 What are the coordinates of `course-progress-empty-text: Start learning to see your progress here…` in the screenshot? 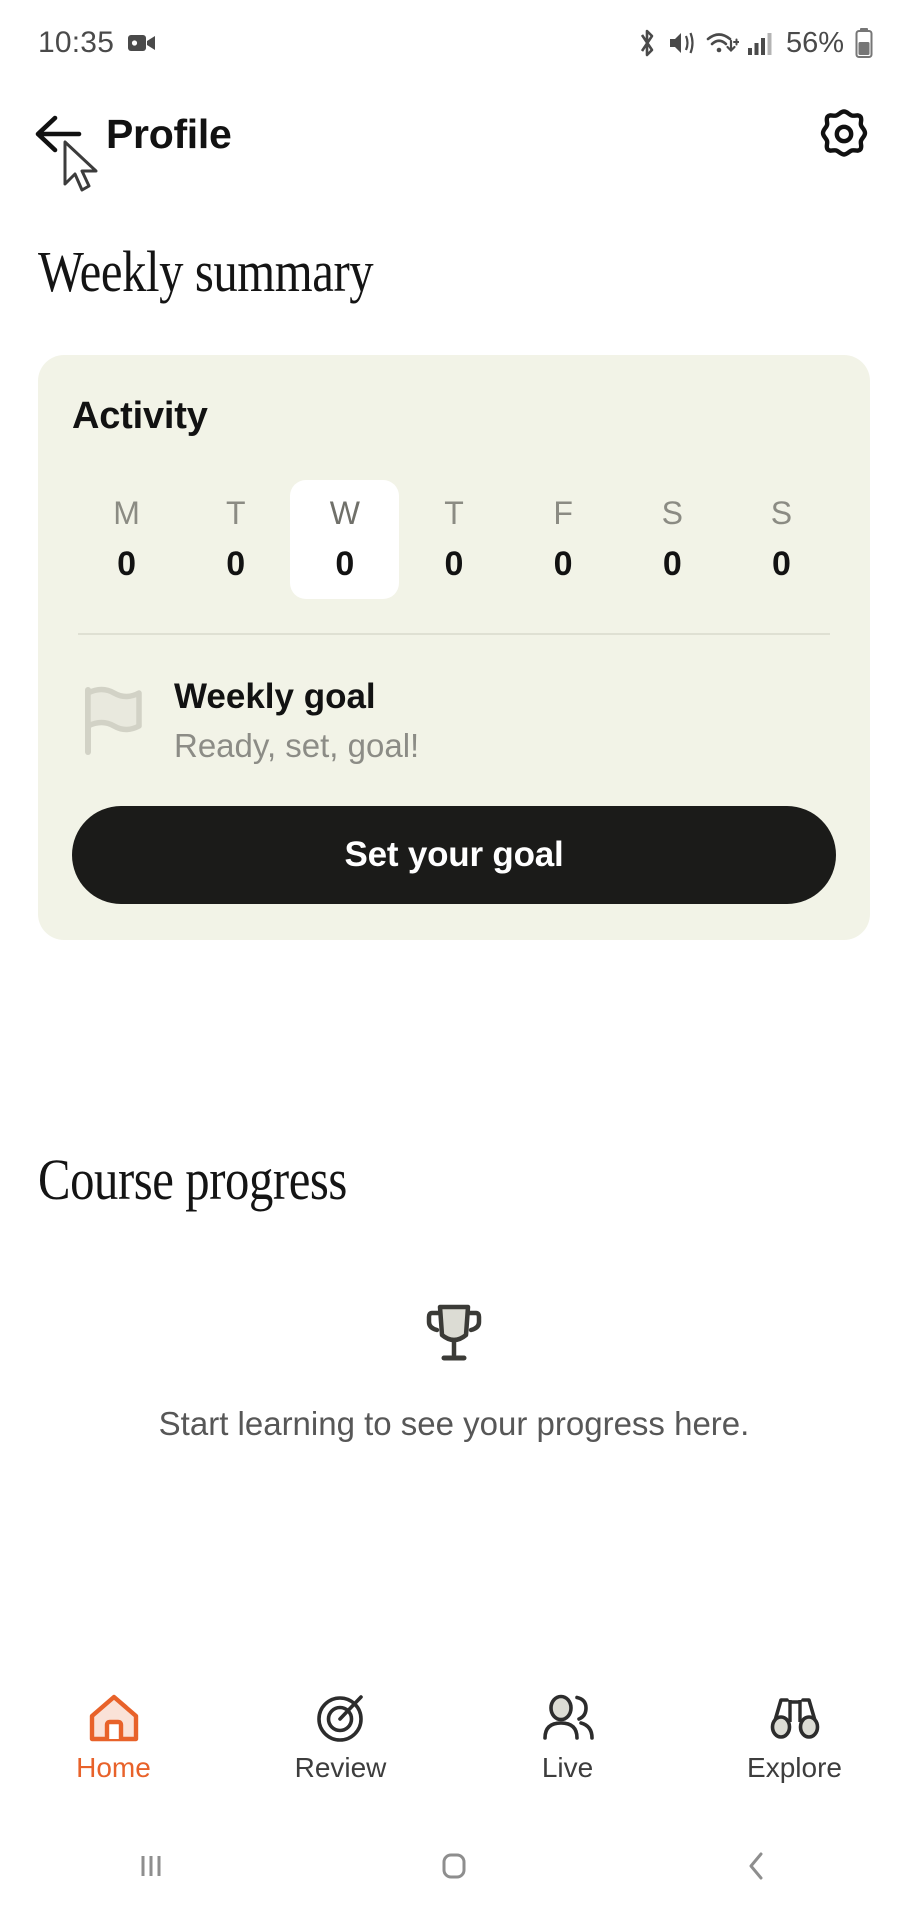 It's located at (454, 1424).